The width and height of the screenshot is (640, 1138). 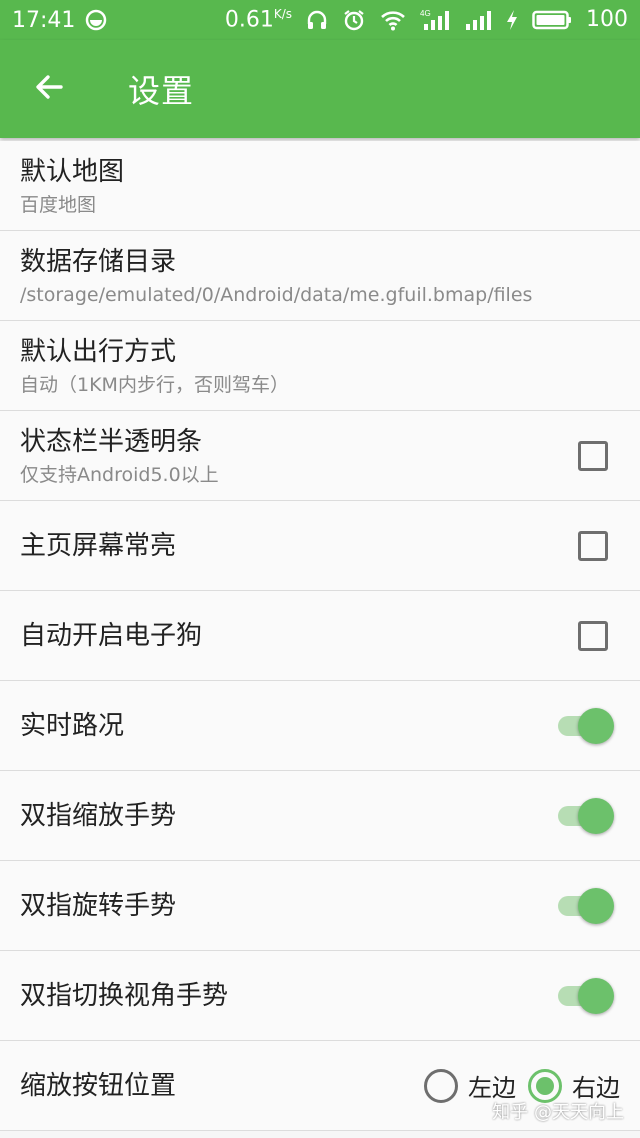 I want to click on setting-title: 双指切换视角手势, so click(x=124, y=995).